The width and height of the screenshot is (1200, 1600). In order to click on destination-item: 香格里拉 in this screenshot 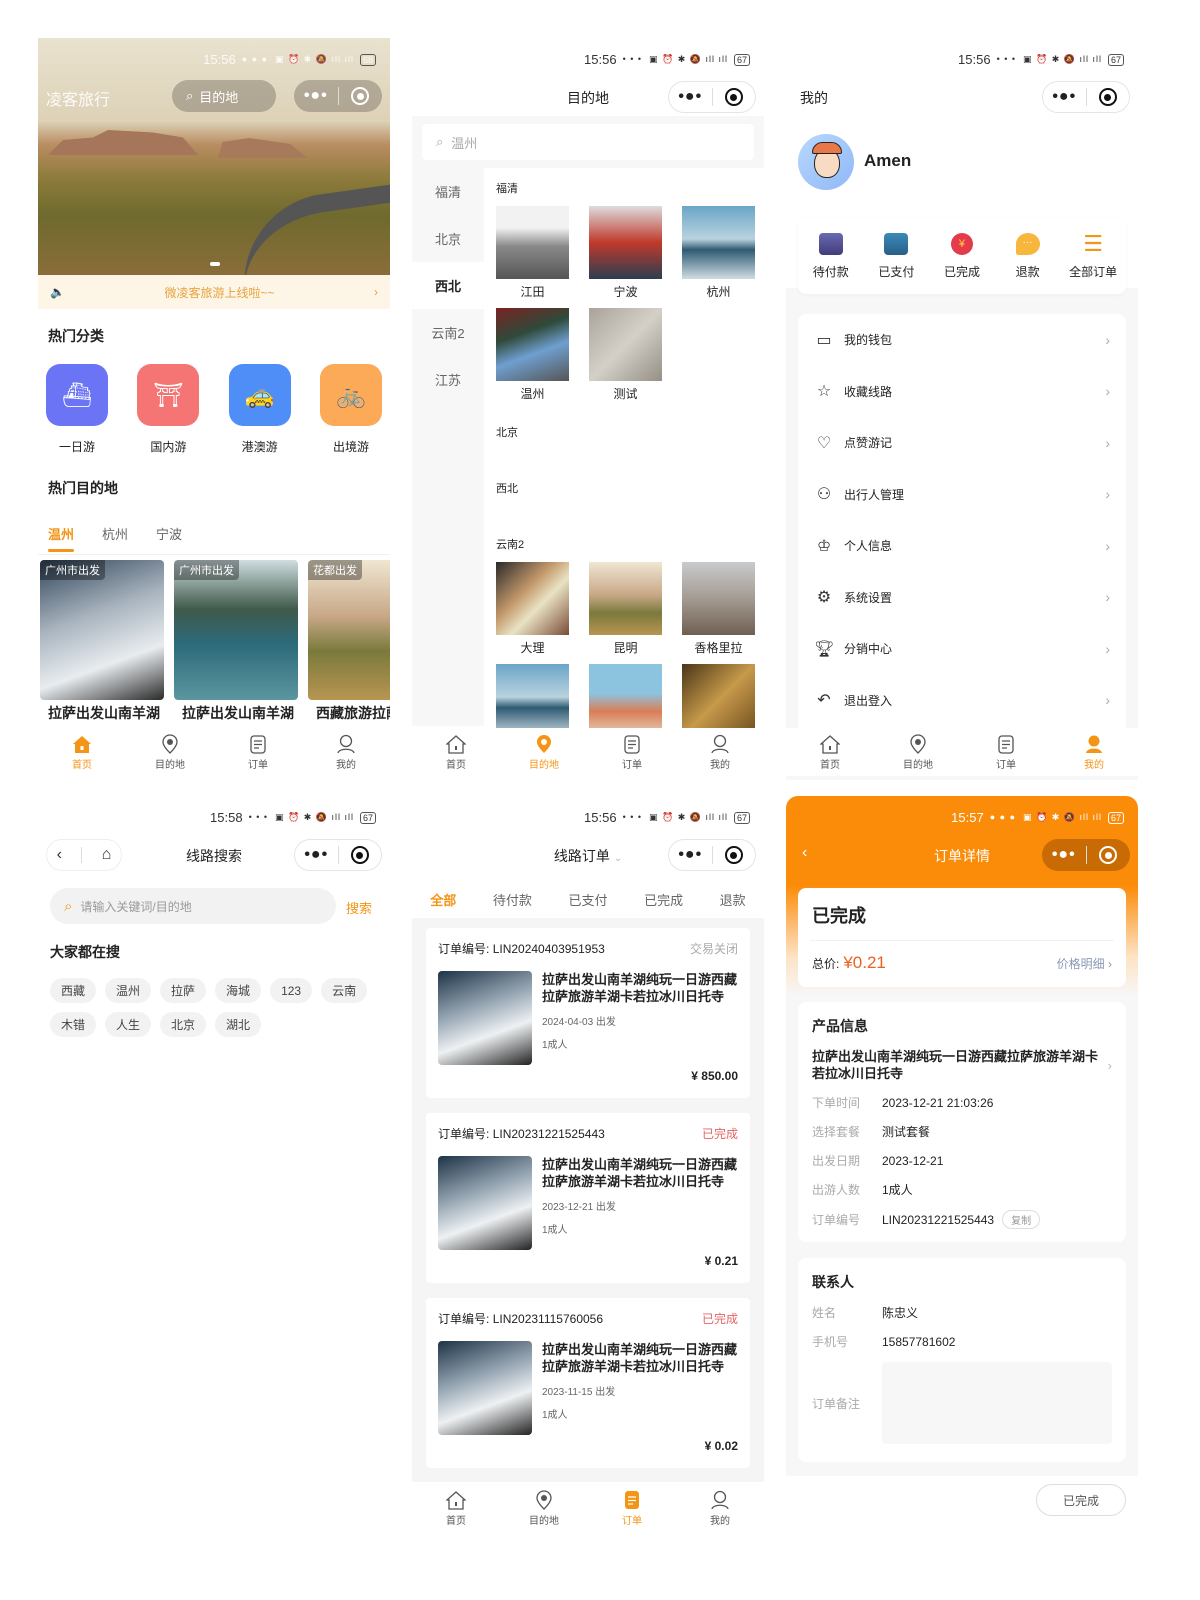, I will do `click(718, 609)`.